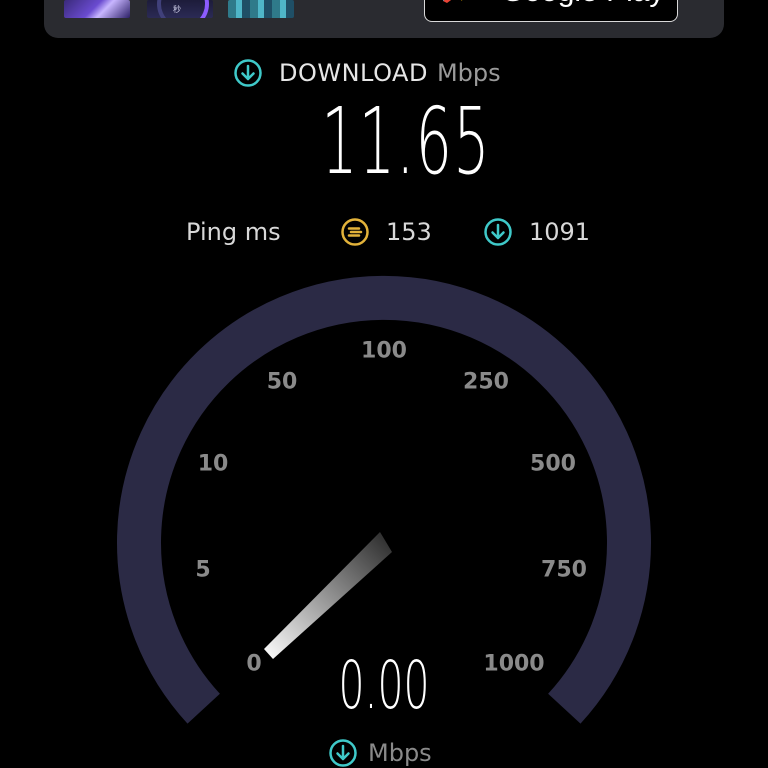 This screenshot has width=768, height=768. Describe the element at coordinates (384, 351) in the screenshot. I see `gauge-tick-label: 100` at that location.